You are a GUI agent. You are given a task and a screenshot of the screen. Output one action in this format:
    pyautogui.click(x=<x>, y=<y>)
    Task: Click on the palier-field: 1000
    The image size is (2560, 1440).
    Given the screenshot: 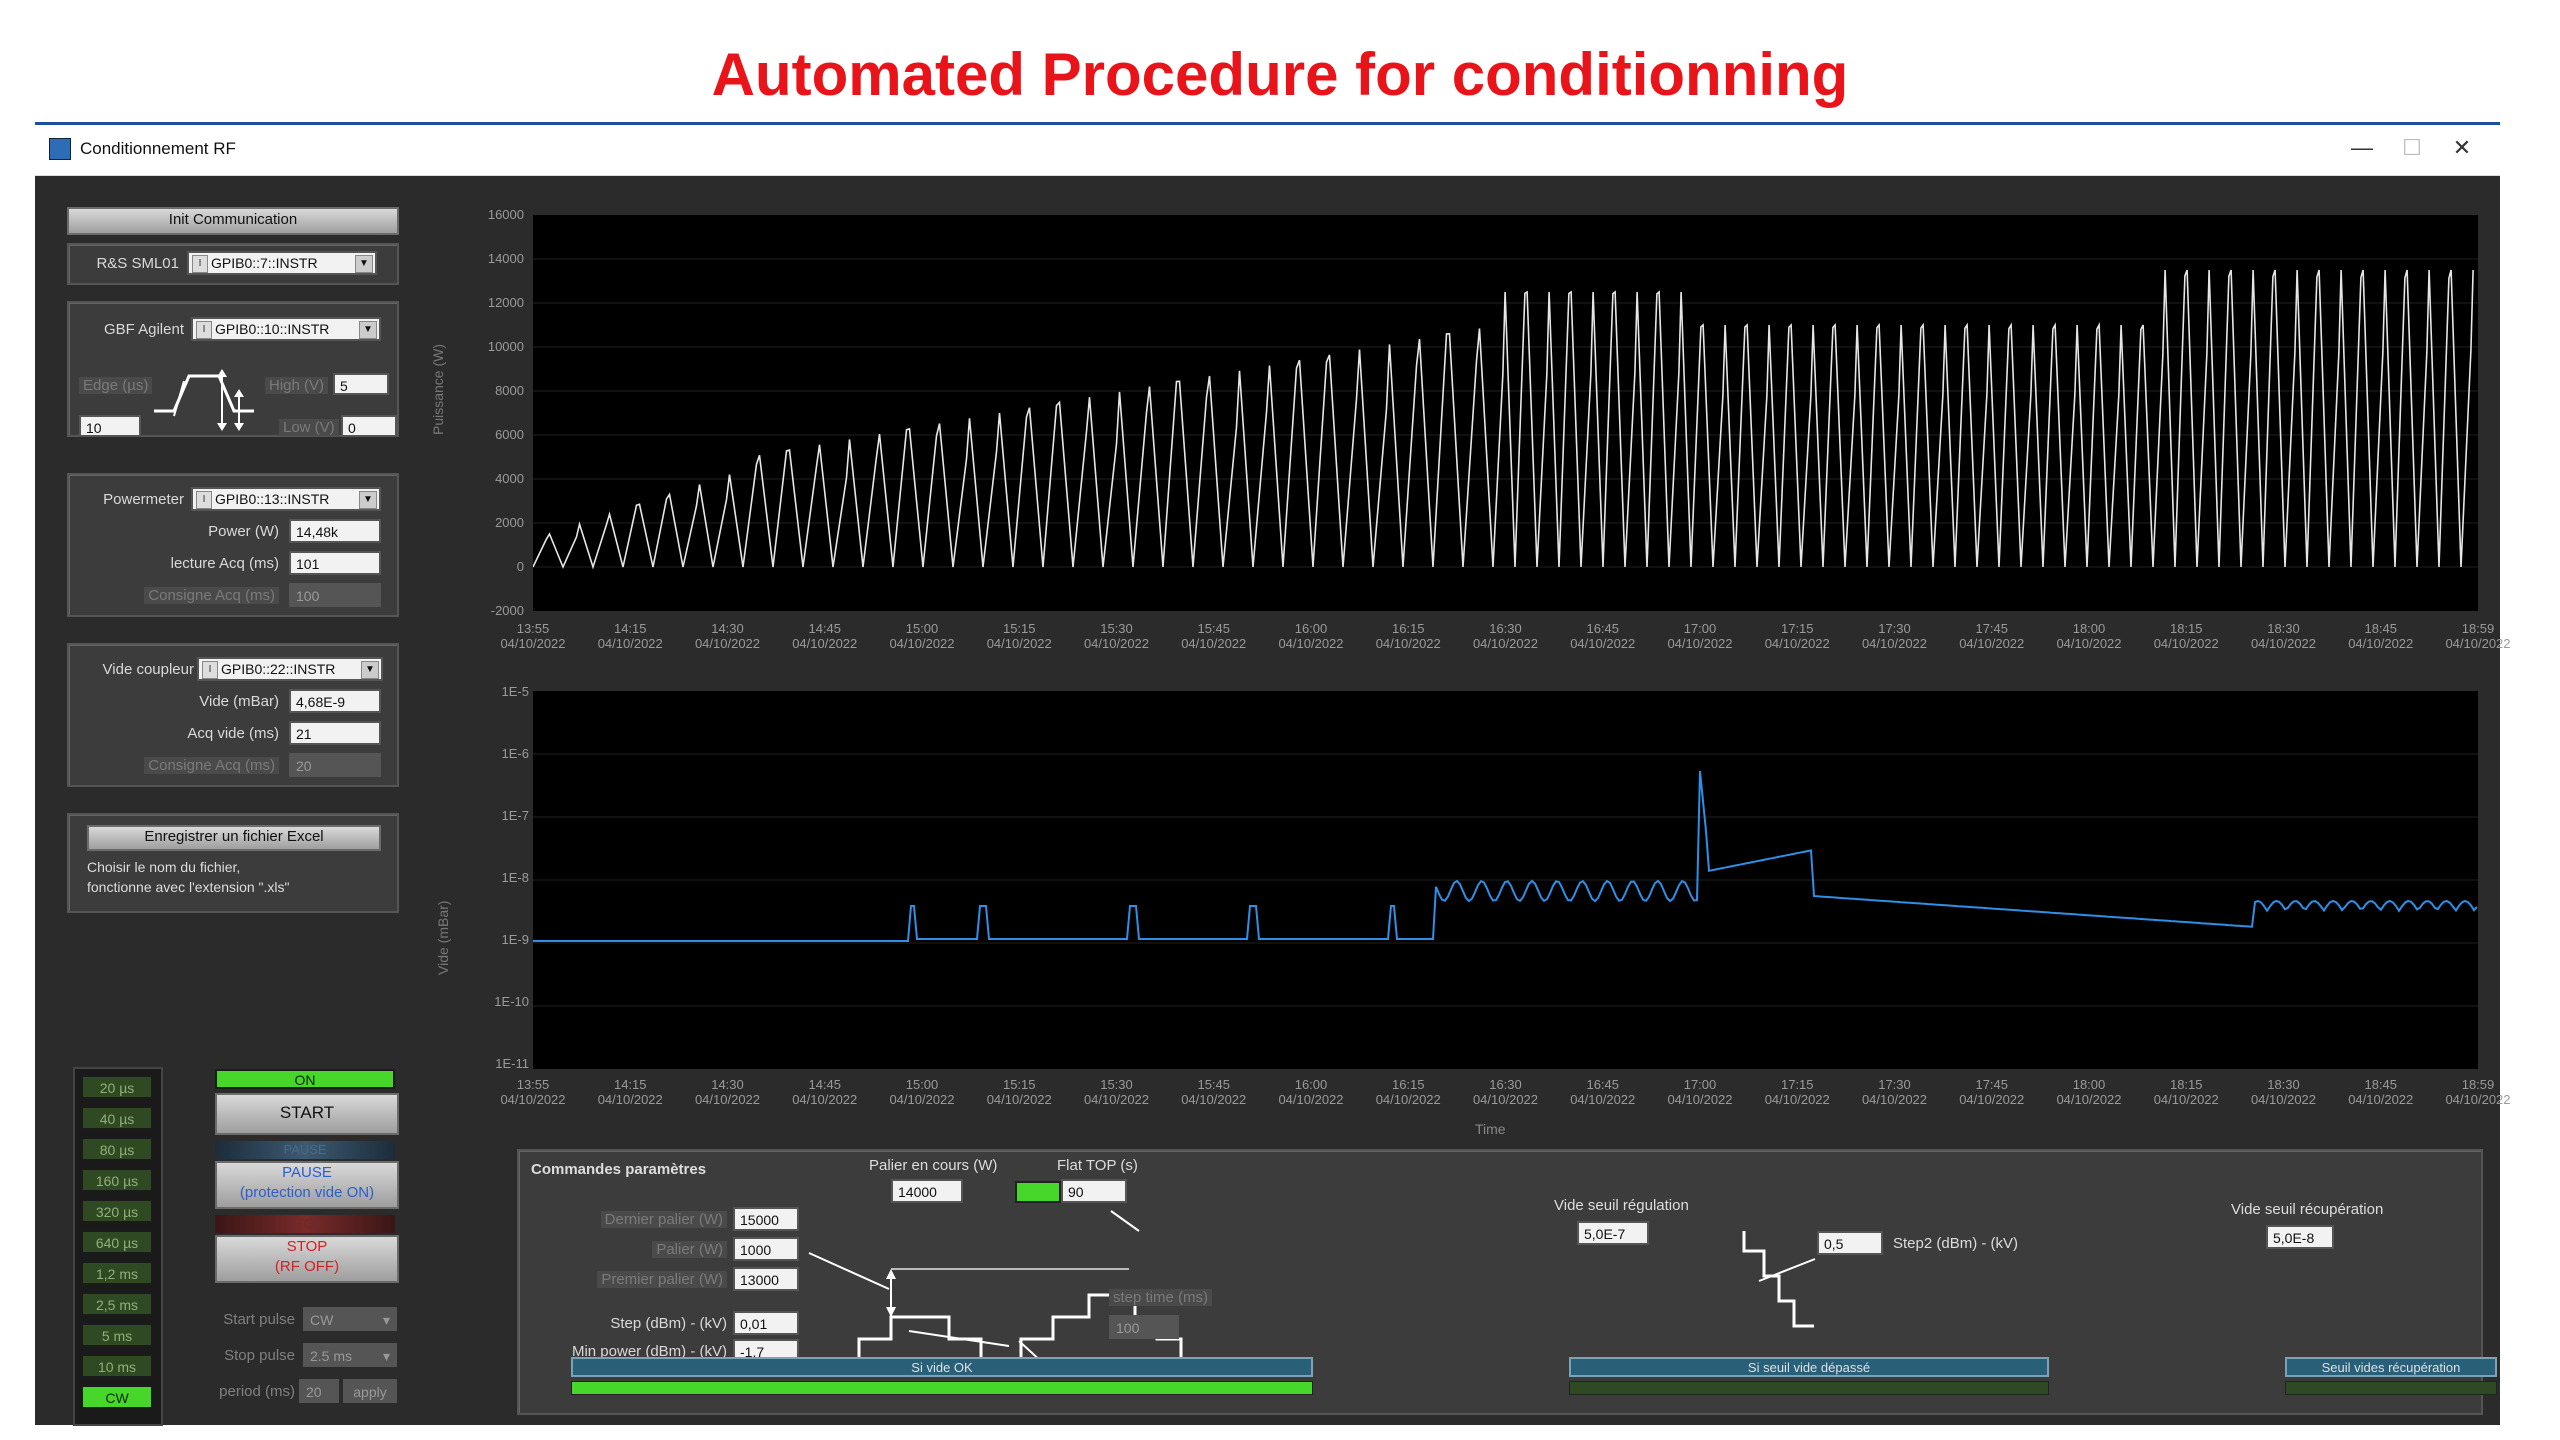 What is the action you would take?
    pyautogui.click(x=766, y=1249)
    